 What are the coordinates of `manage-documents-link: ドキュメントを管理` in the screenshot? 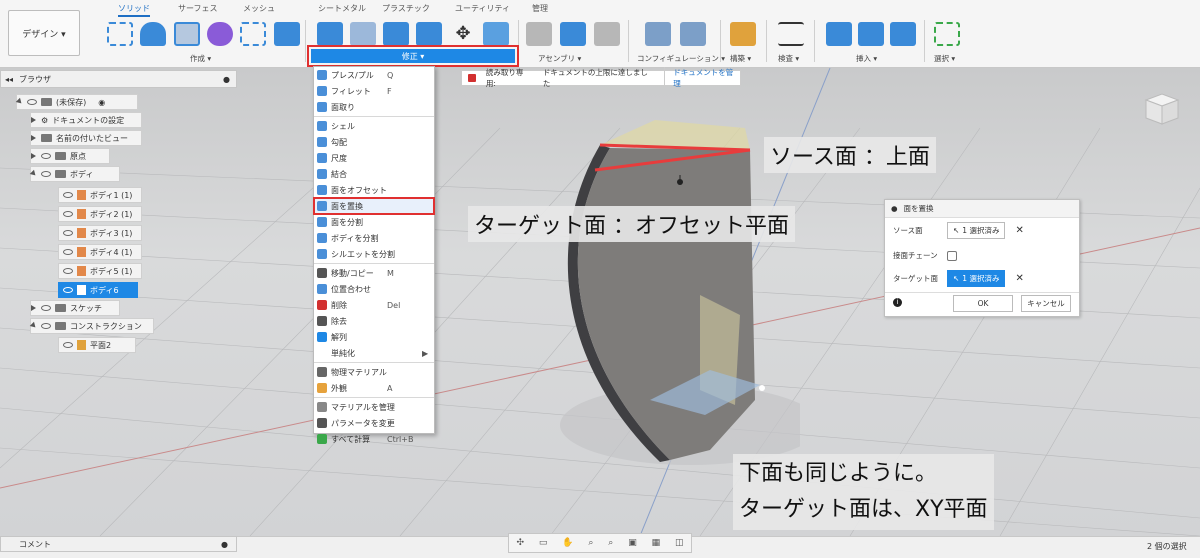 It's located at (702, 78).